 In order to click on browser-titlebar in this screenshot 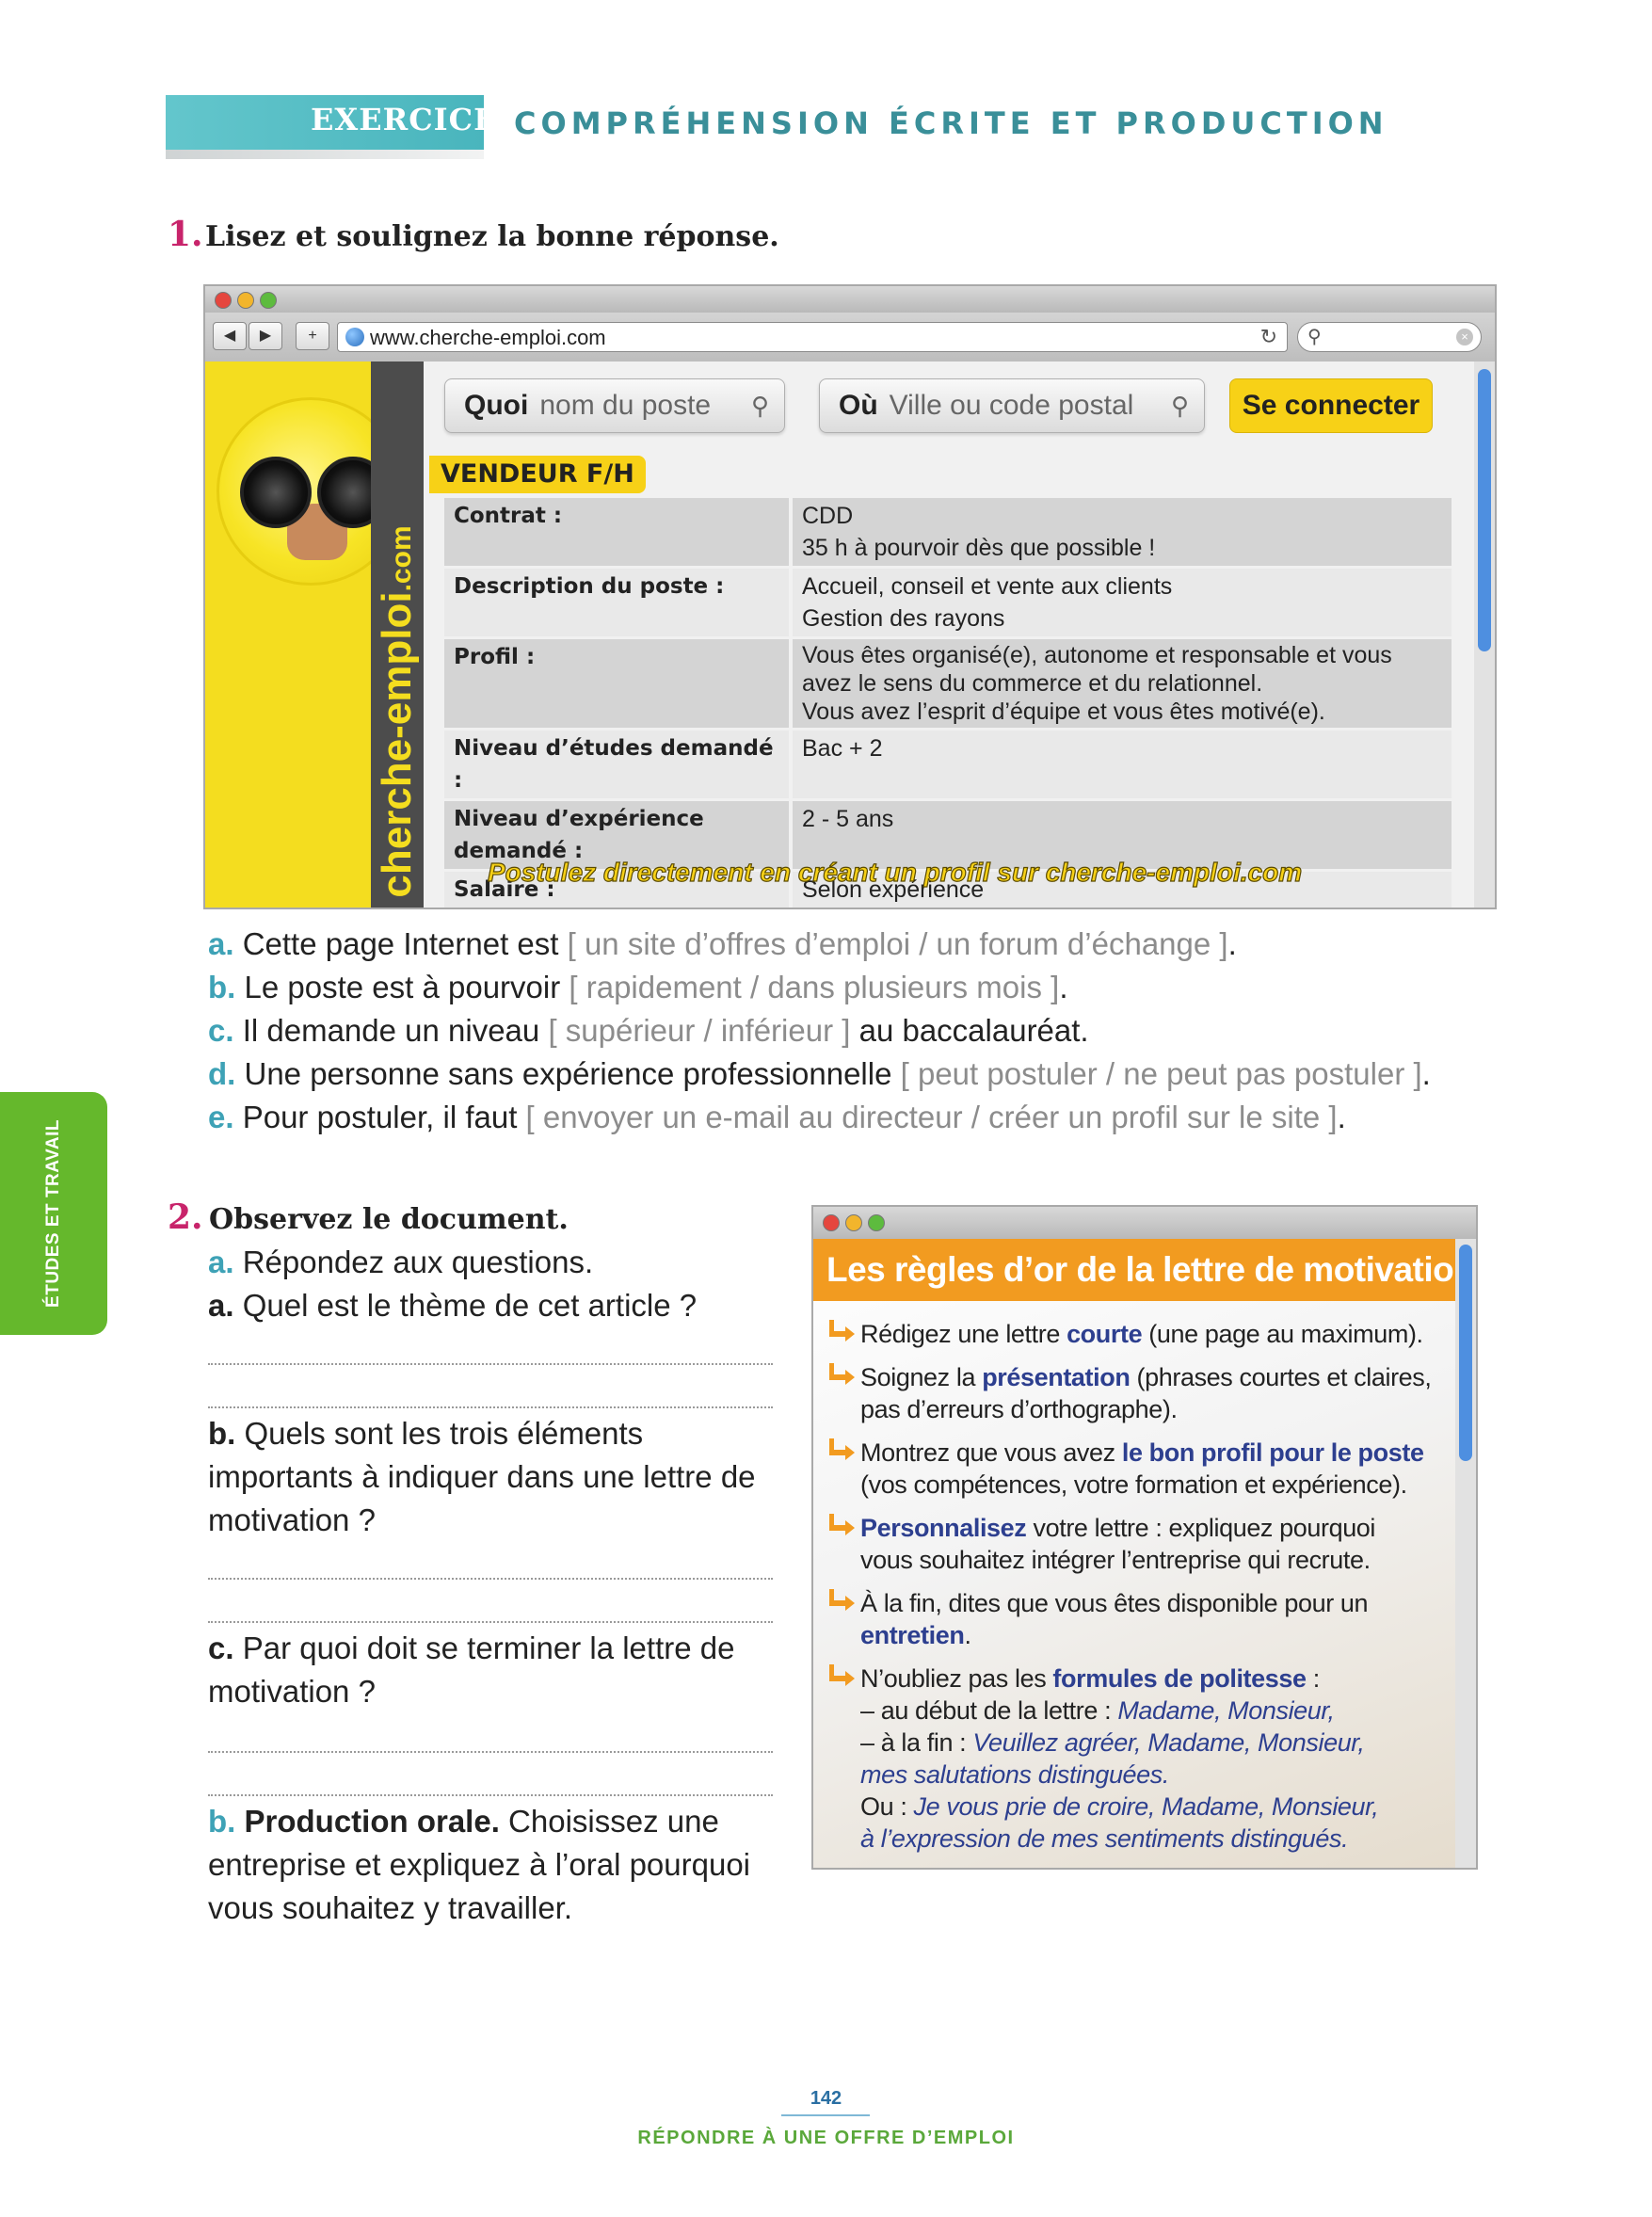, I will do `click(1144, 1223)`.